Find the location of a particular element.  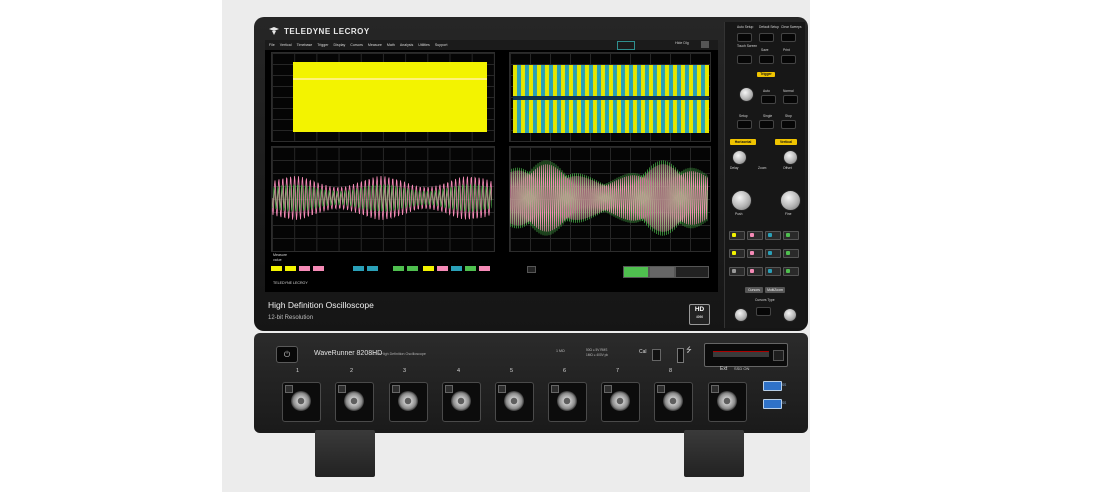

cursor-right-knob is located at coordinates (790, 315).